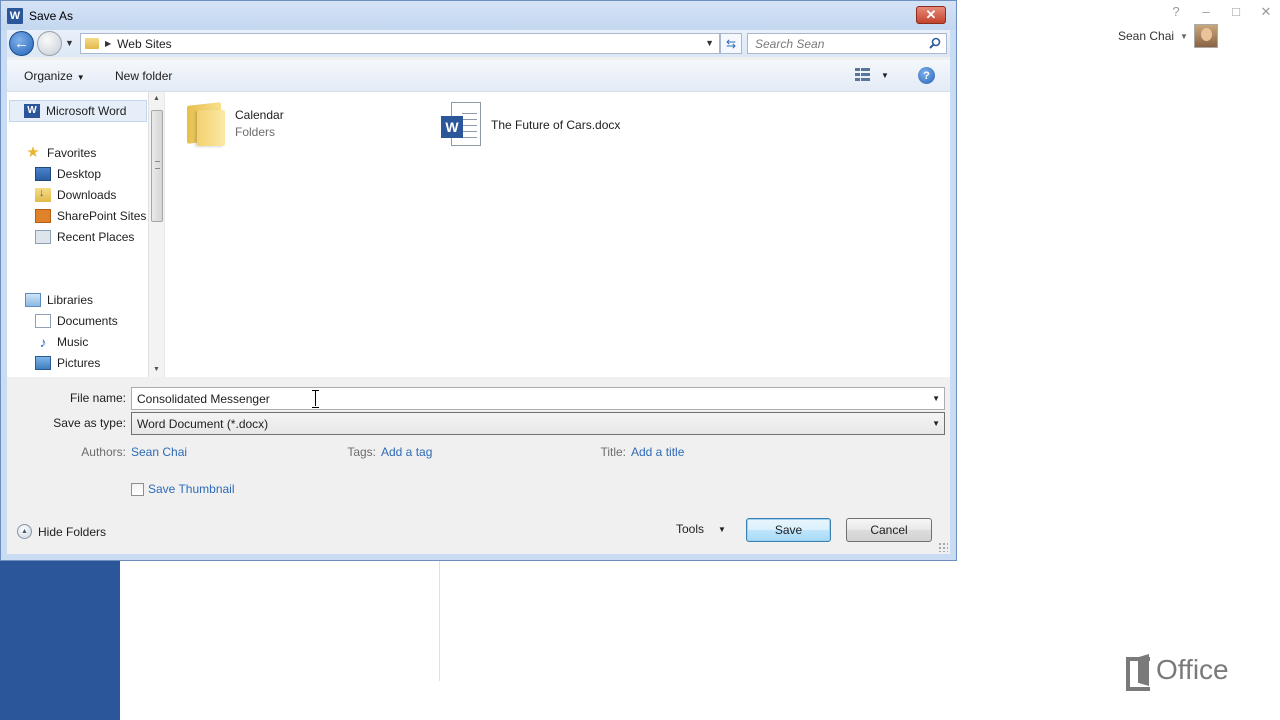 Image resolution: width=1280 pixels, height=720 pixels. I want to click on recent-locations-dropdown: ▼, so click(69, 43).